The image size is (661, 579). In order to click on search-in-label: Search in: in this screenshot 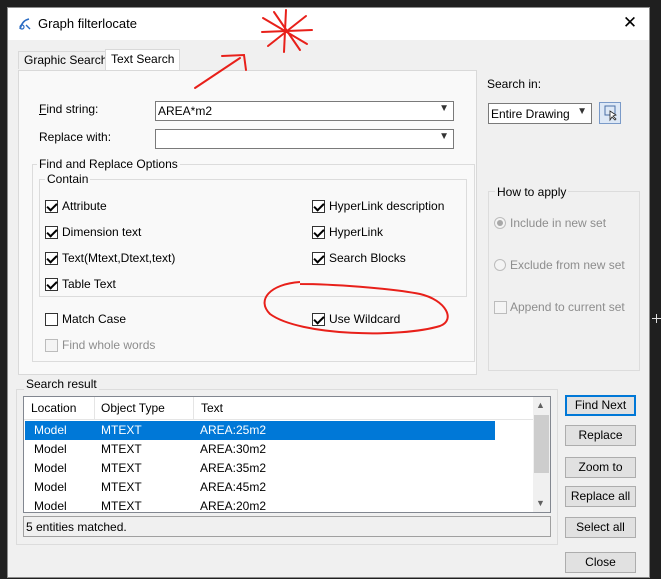, I will do `click(514, 84)`.